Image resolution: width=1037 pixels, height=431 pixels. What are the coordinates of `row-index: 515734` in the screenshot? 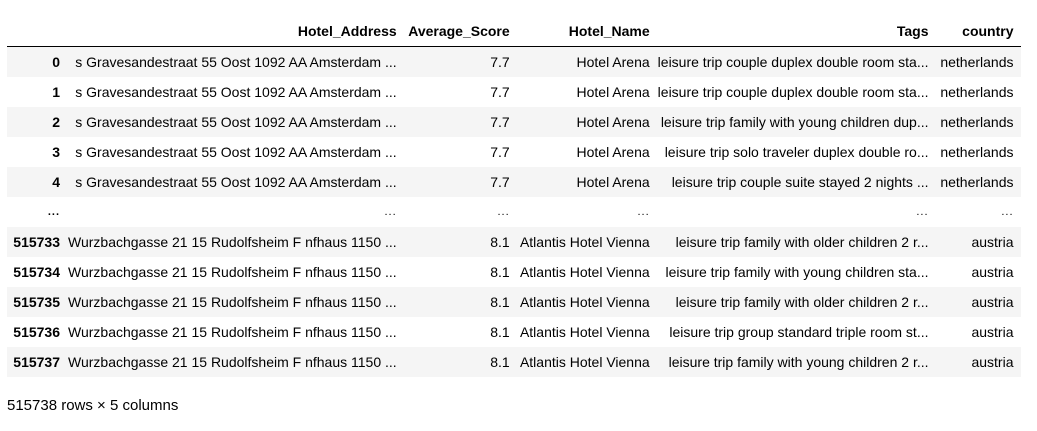 It's located at (36, 271).